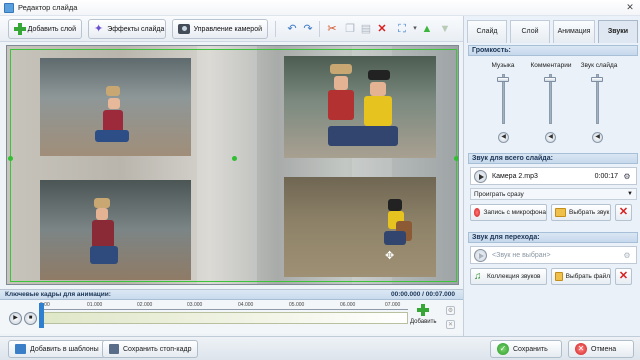 Image resolution: width=640 pixels, height=360 pixels. Describe the element at coordinates (220, 29) in the screenshot. I see `camera-control-button: Управление камерой` at that location.